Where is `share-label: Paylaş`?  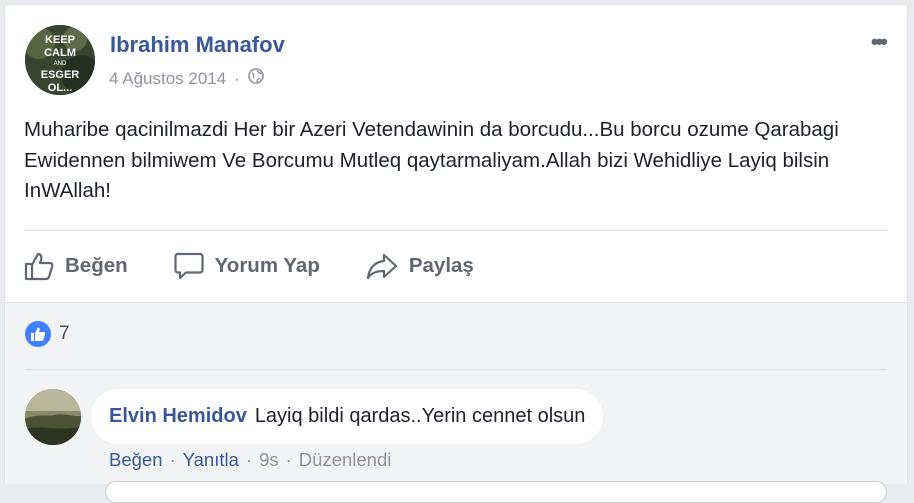 share-label: Paylaş is located at coordinates (441, 265).